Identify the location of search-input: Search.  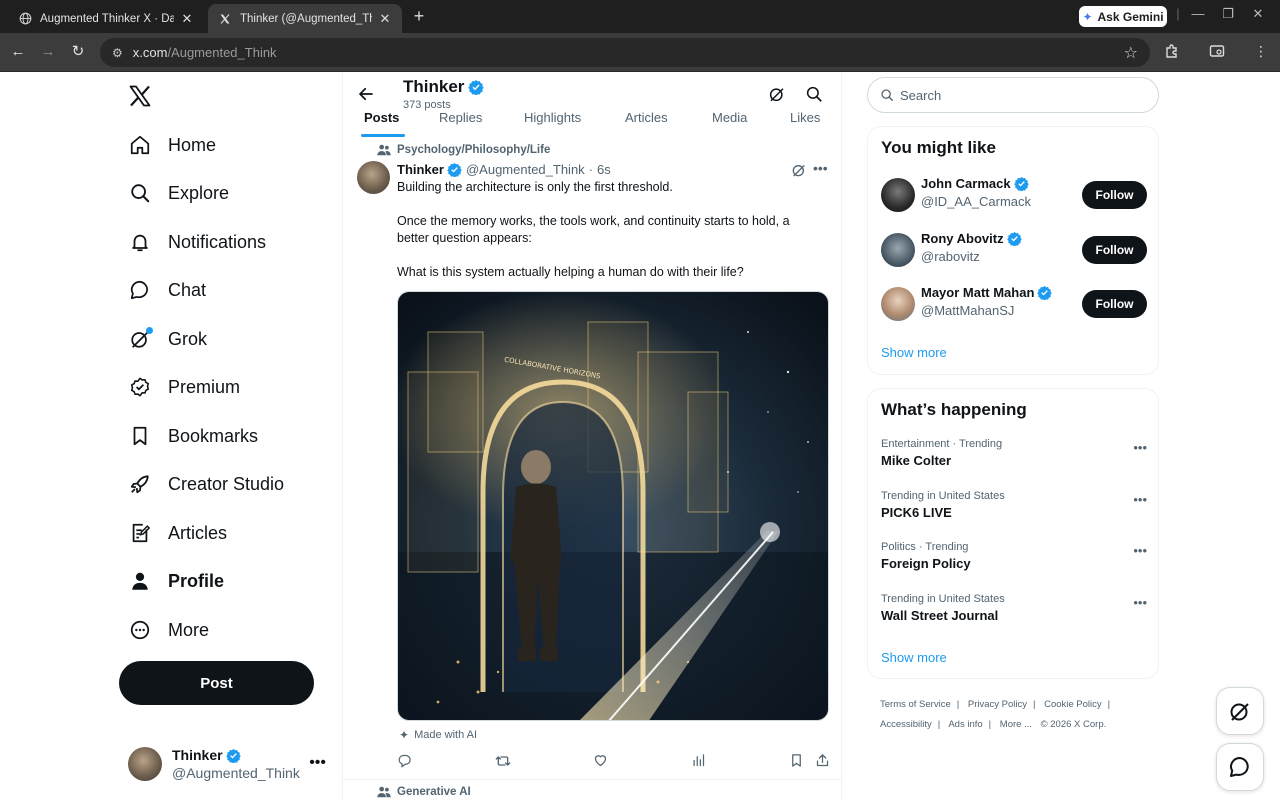
(1013, 95).